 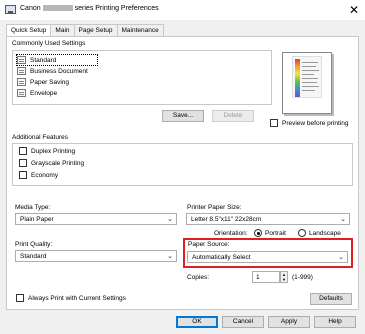 I want to click on close-icon: ✕, so click(x=354, y=10).